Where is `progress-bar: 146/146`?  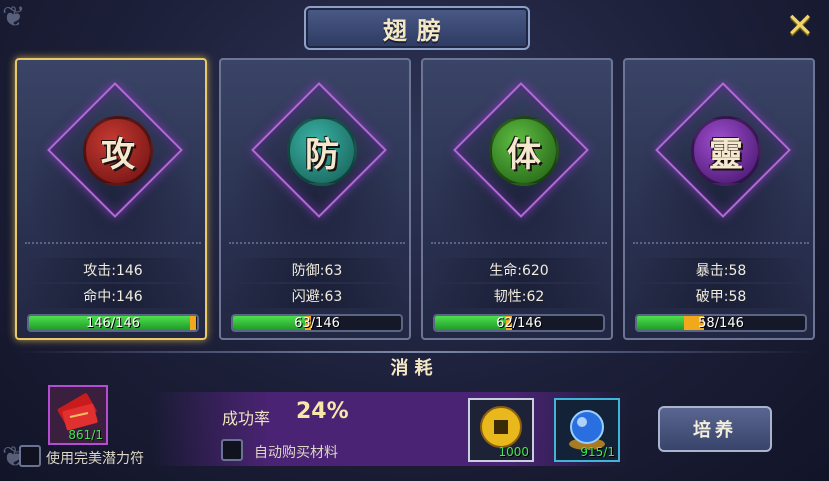 progress-bar: 146/146 is located at coordinates (113, 323).